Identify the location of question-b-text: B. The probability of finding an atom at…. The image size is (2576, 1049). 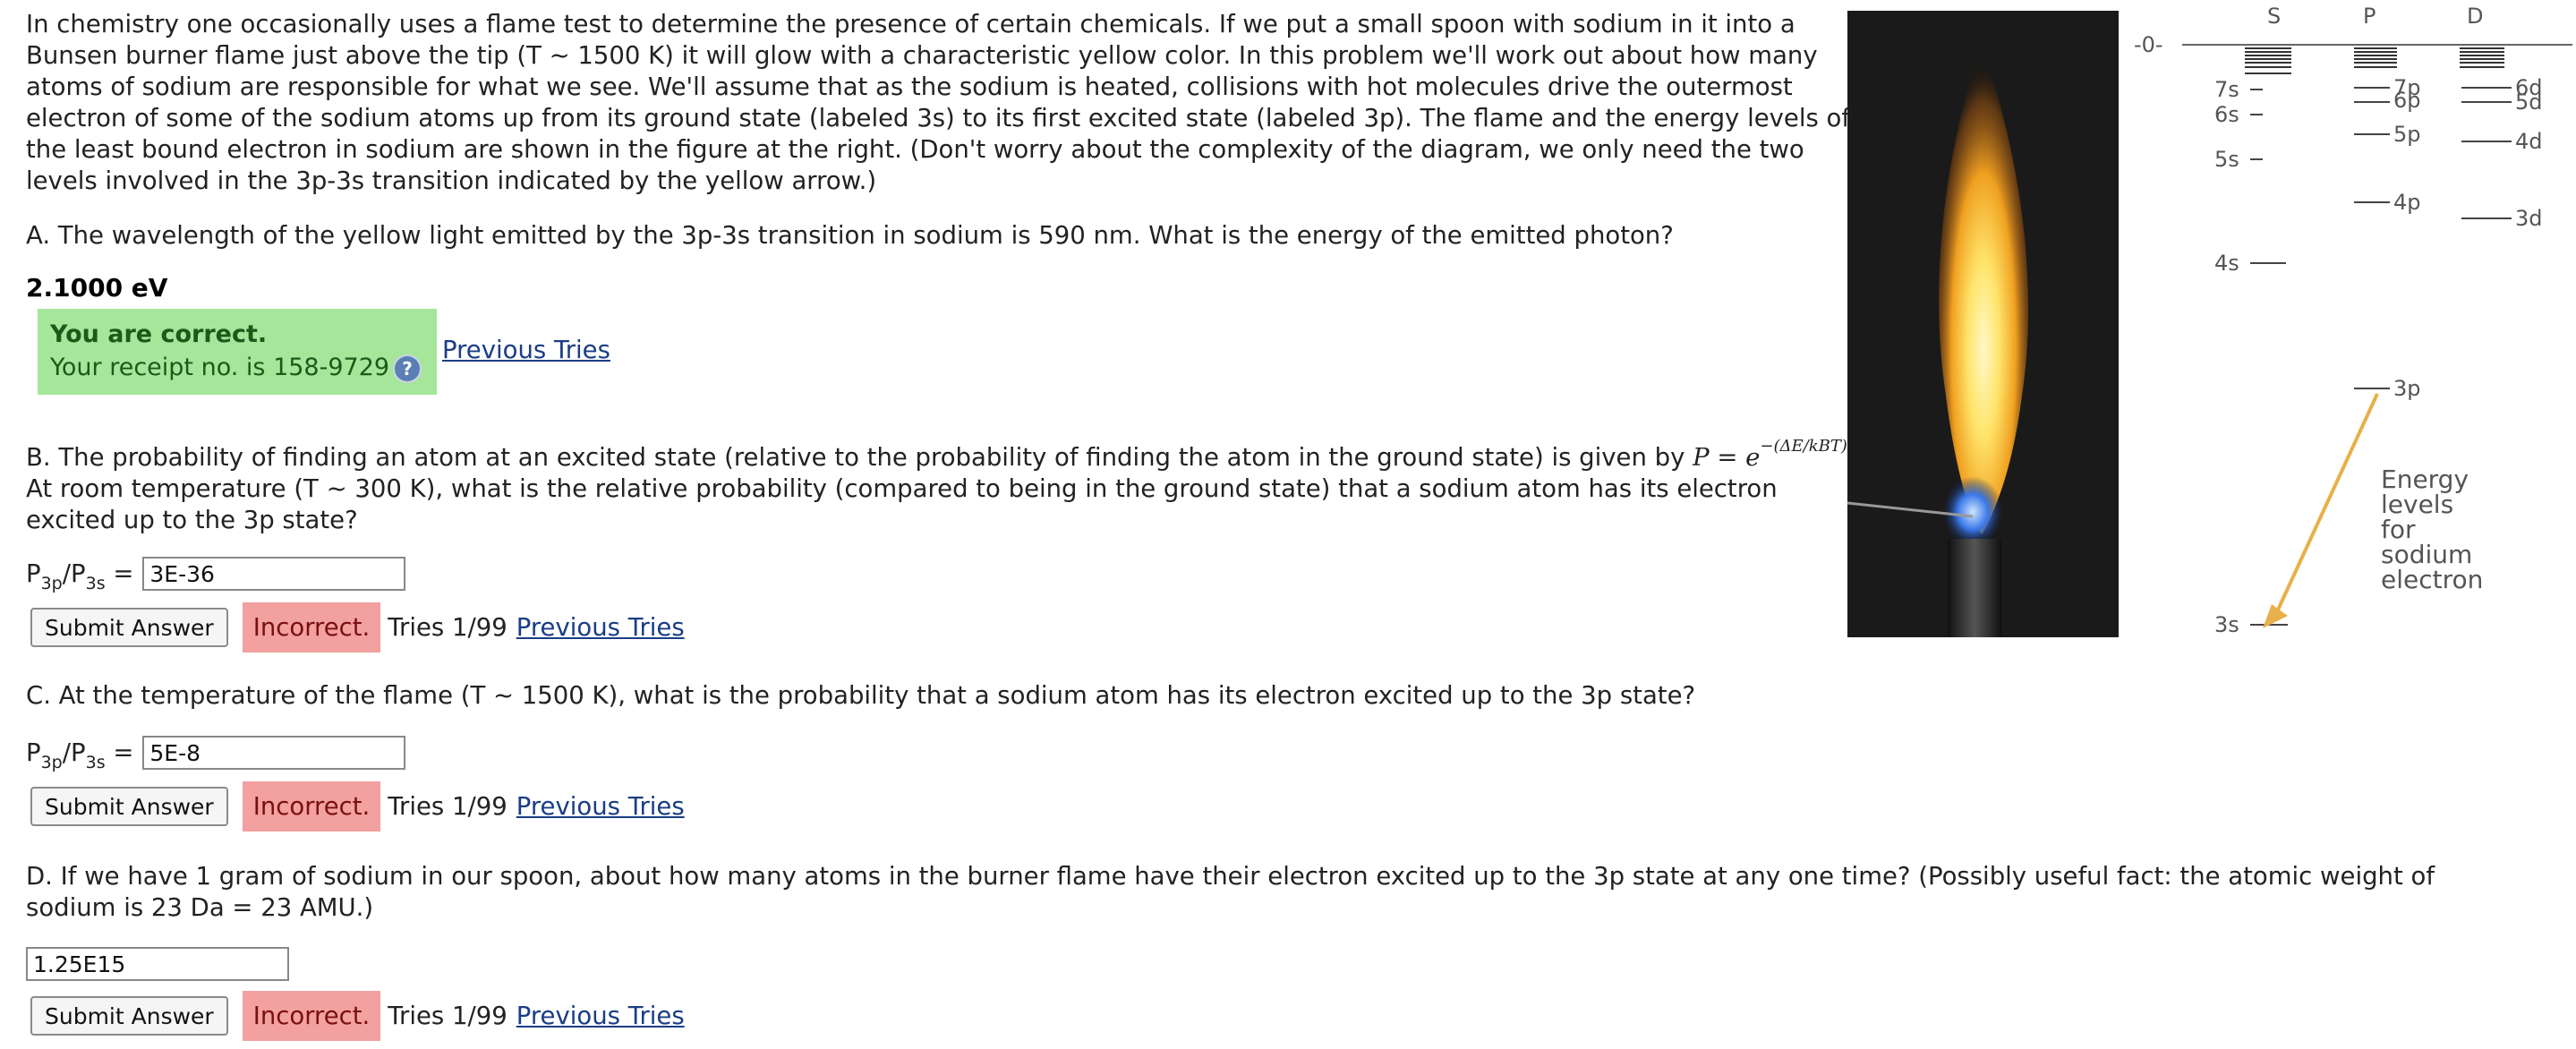
(939, 486).